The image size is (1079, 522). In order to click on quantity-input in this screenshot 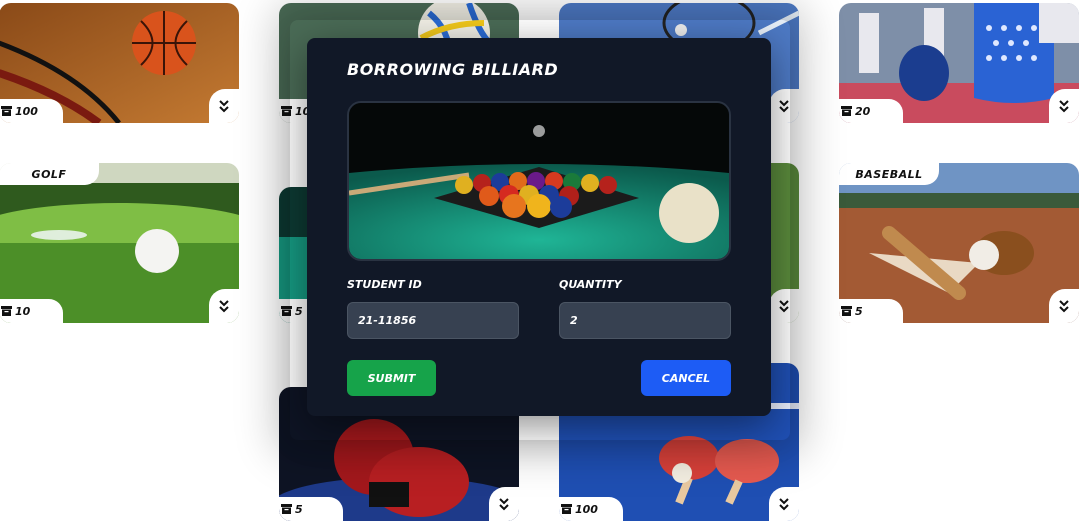, I will do `click(645, 320)`.